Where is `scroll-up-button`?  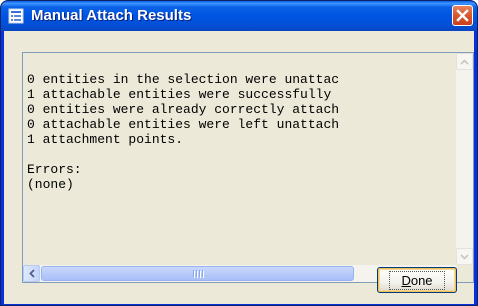
scroll-up-button is located at coordinates (464, 61).